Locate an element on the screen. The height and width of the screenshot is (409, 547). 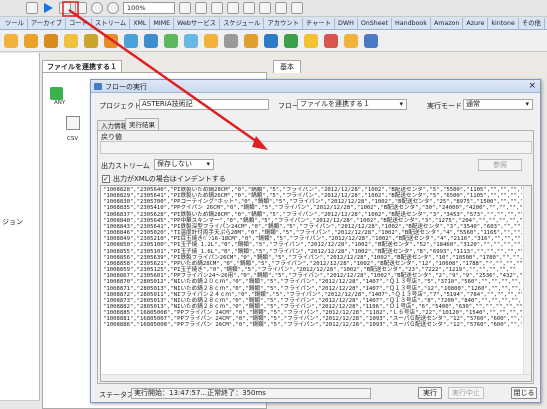
start-node-label: ANY is located at coordinates (60, 103).